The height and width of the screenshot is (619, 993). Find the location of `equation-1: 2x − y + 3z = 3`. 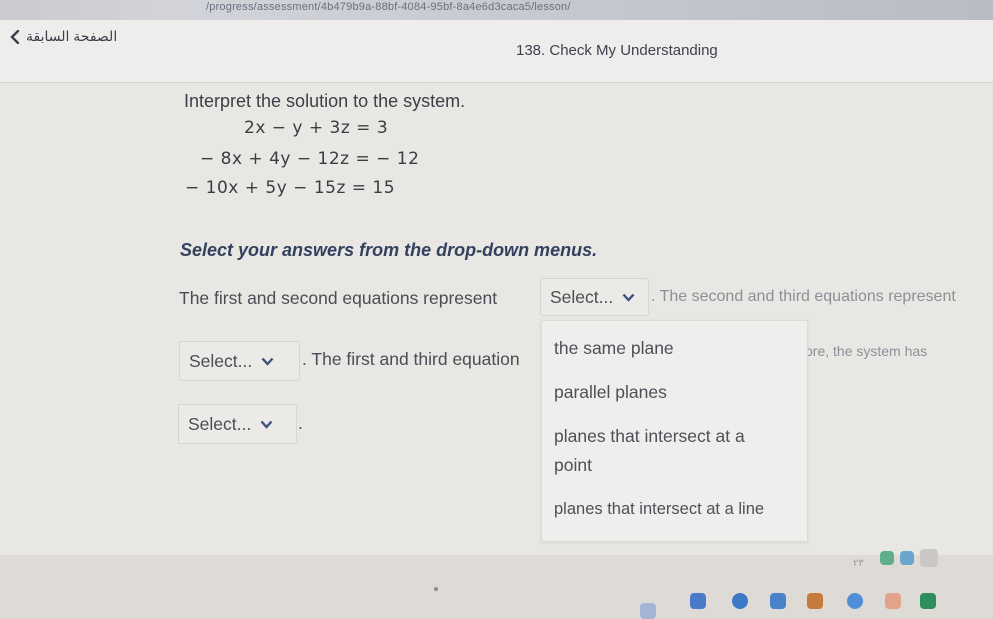

equation-1: 2x − y + 3z = 3 is located at coordinates (316, 128).